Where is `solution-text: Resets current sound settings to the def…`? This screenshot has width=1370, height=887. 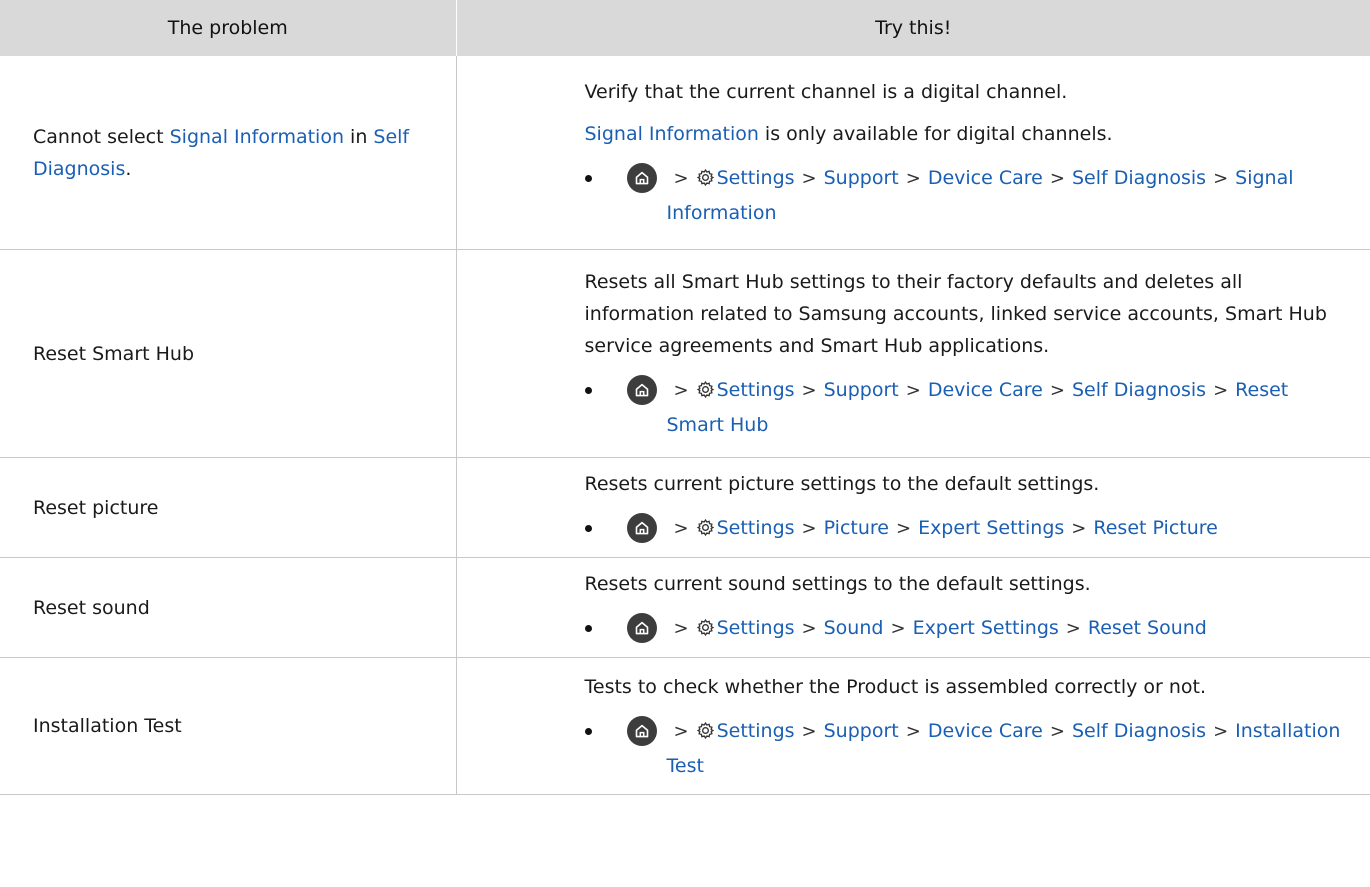 solution-text: Resets current sound settings to the def… is located at coordinates (837, 584).